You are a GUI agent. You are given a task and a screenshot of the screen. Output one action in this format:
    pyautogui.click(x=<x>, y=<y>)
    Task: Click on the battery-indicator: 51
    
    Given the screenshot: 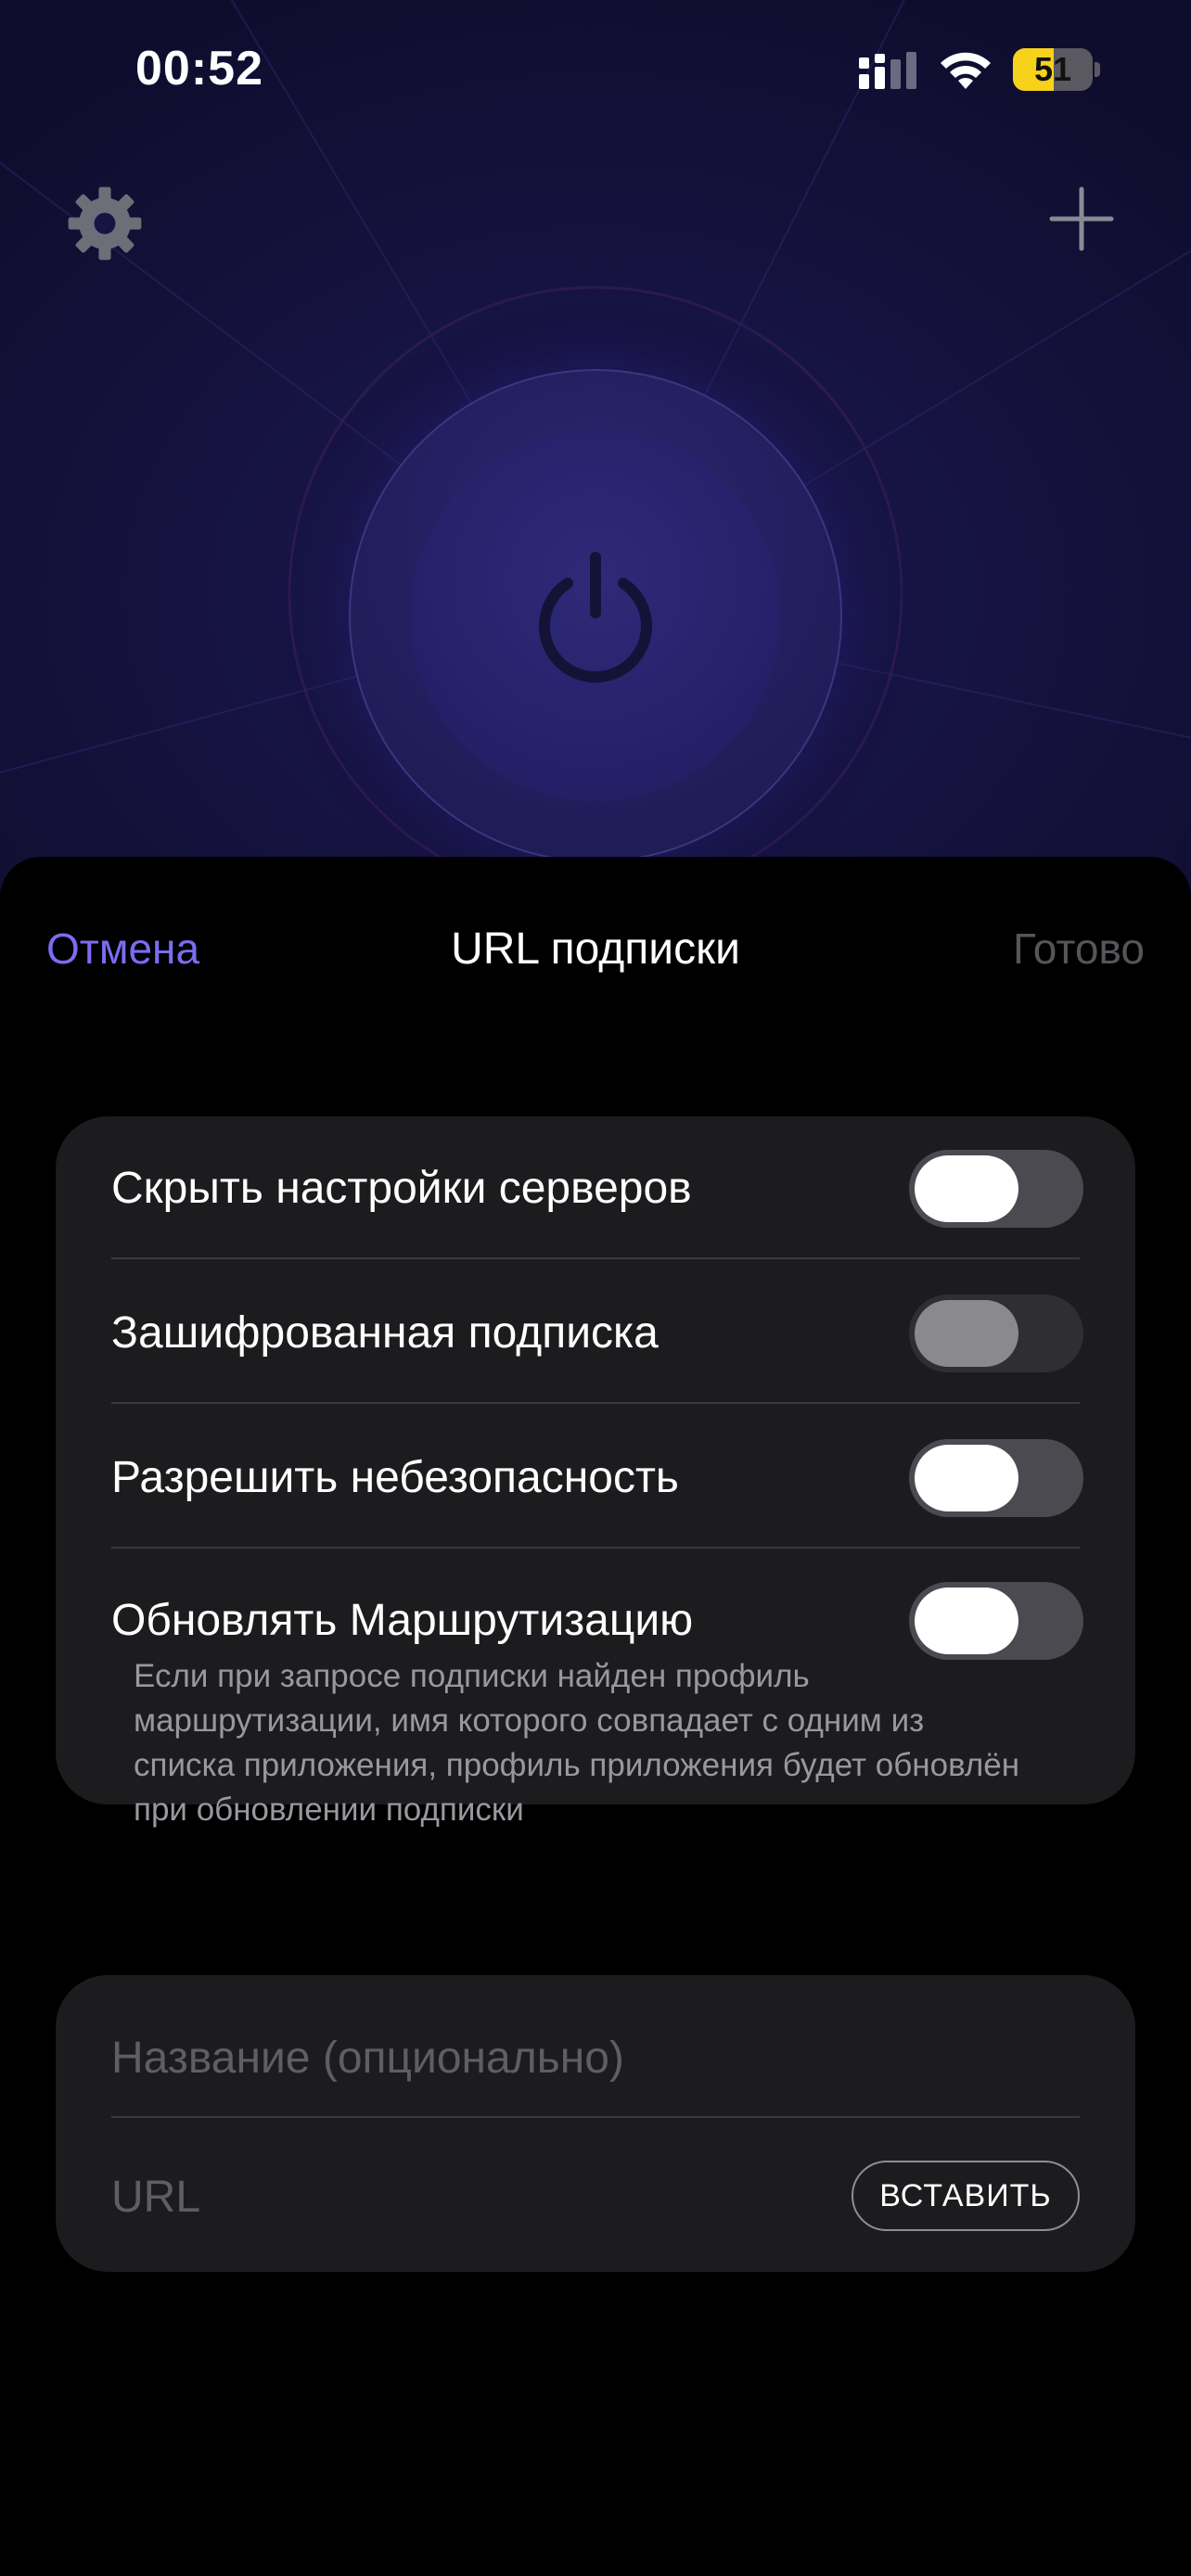 What is the action you would take?
    pyautogui.click(x=1056, y=69)
    